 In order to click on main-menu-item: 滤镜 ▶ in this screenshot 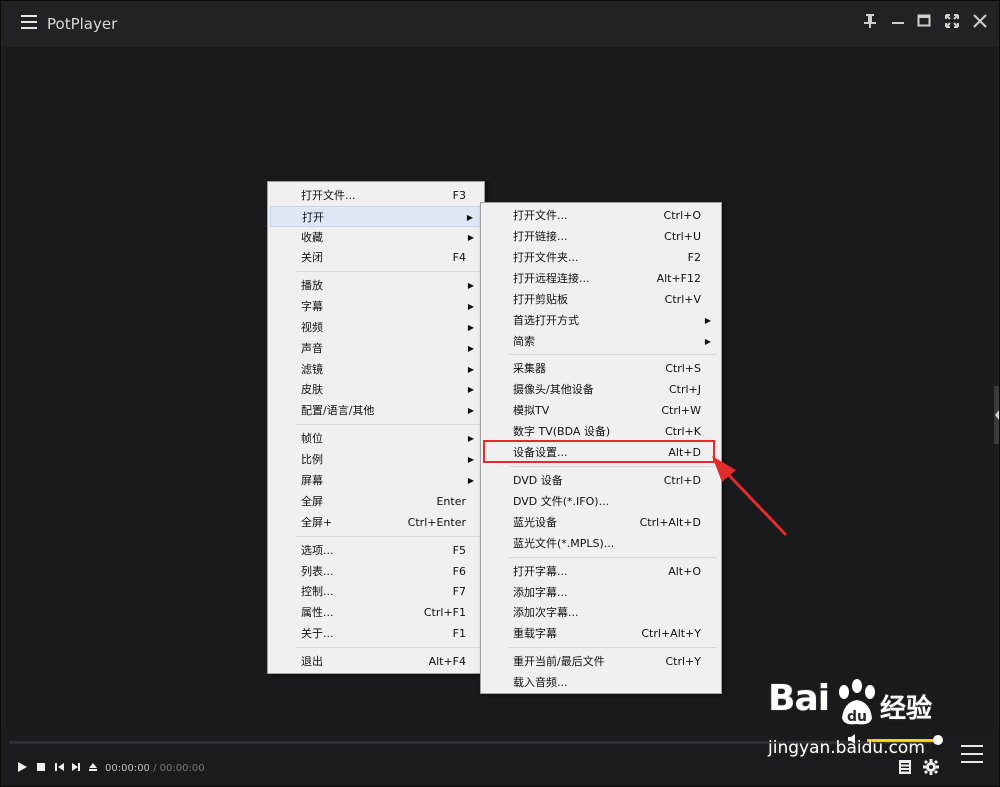, I will do `click(376, 369)`.